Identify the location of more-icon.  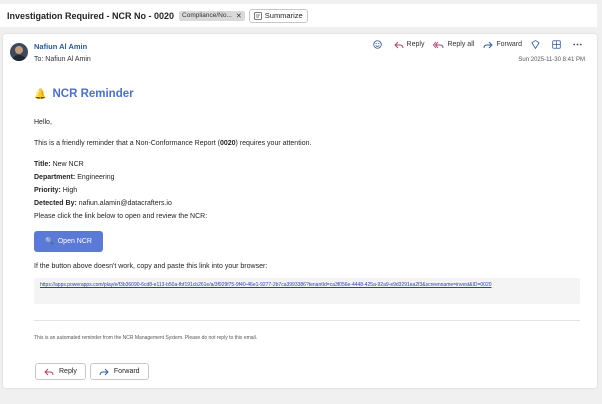
(577, 44).